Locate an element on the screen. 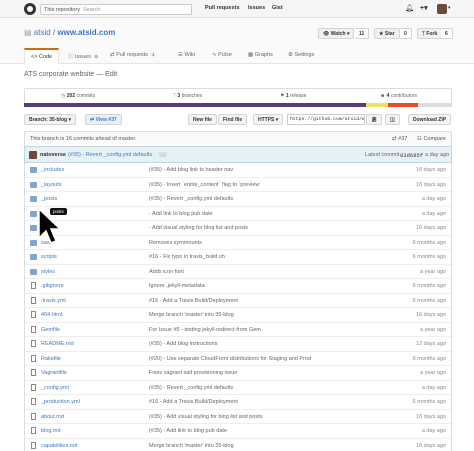 Image resolution: width=474 pixels, height=451 pixels. file-name-link: 404.html is located at coordinates (51, 315).